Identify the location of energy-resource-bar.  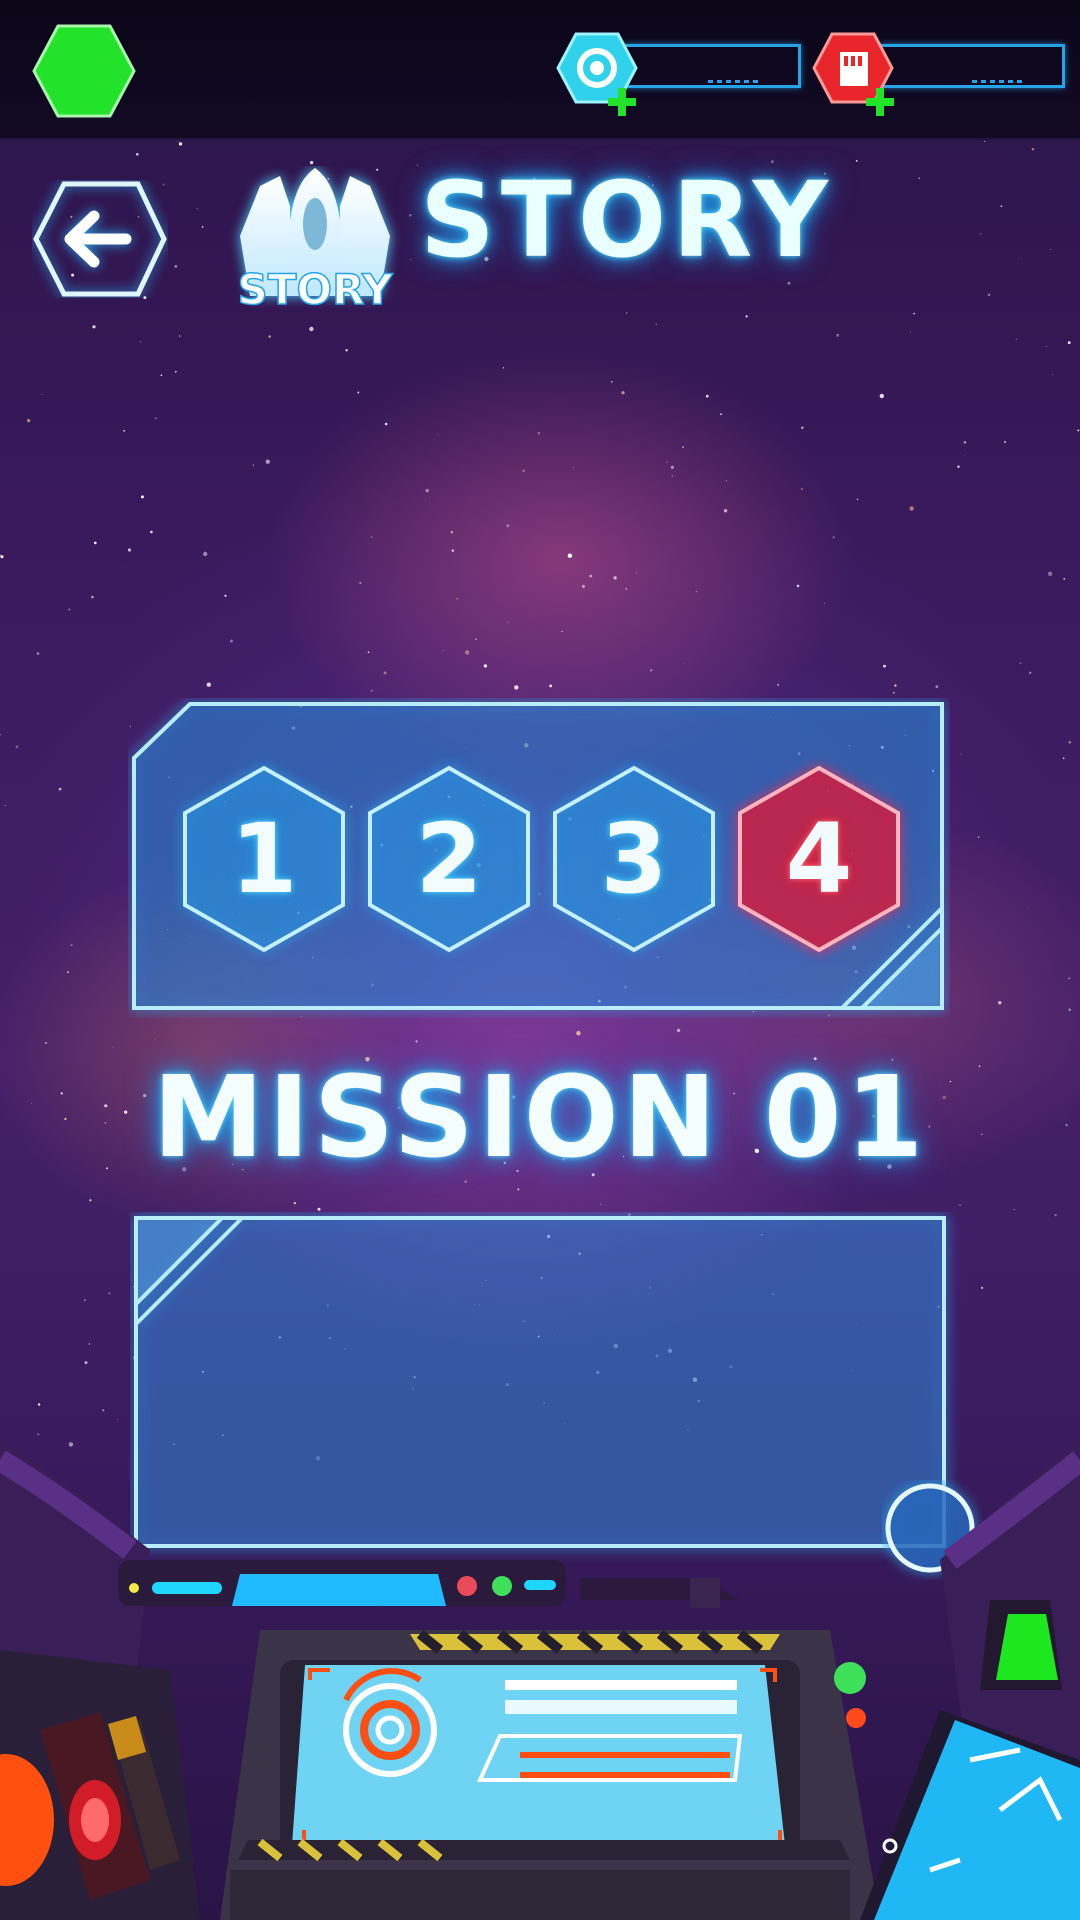
(709, 66).